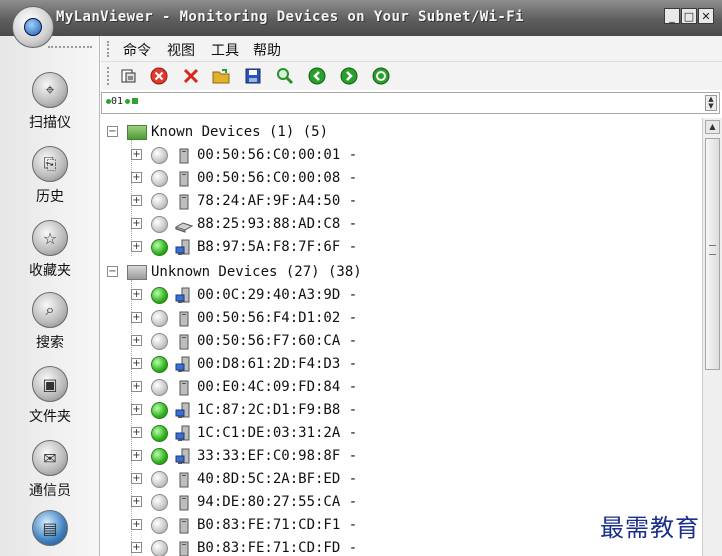 This screenshot has height=556, width=722. Describe the element at coordinates (396, 247) in the screenshot. I see `tree-row-device: + B8:97:5A:F8:7F:6F -` at that location.